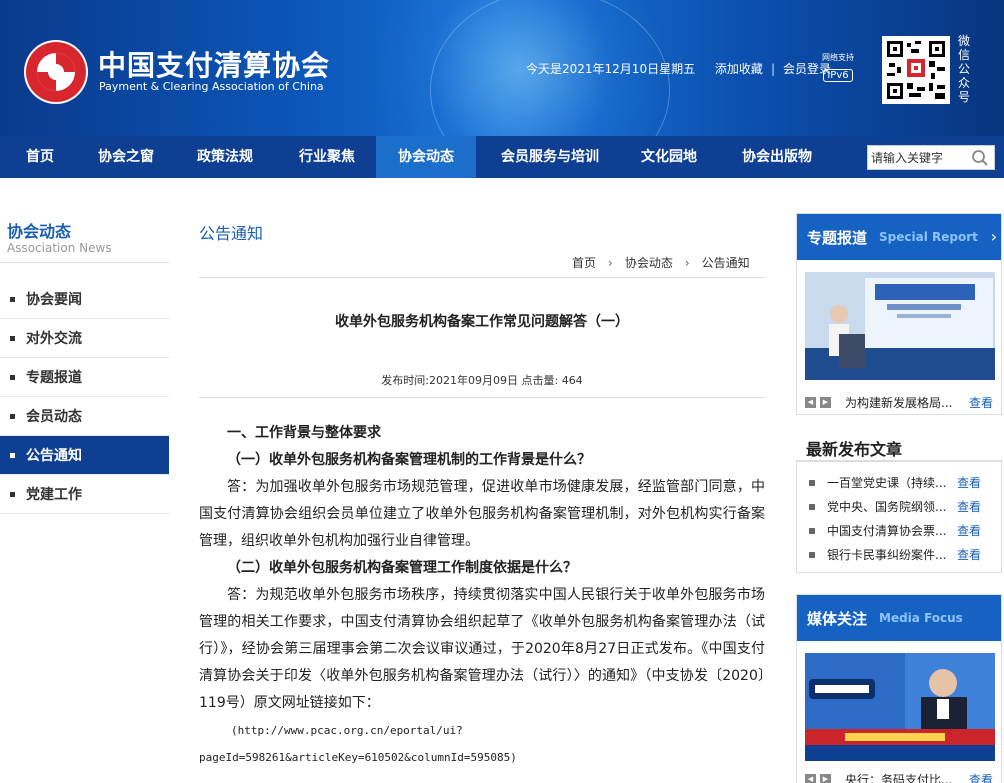 Image resolution: width=1004 pixels, height=783 pixels. What do you see at coordinates (739, 68) in the screenshot?
I see `add-favorite-link: 添加收藏` at bounding box center [739, 68].